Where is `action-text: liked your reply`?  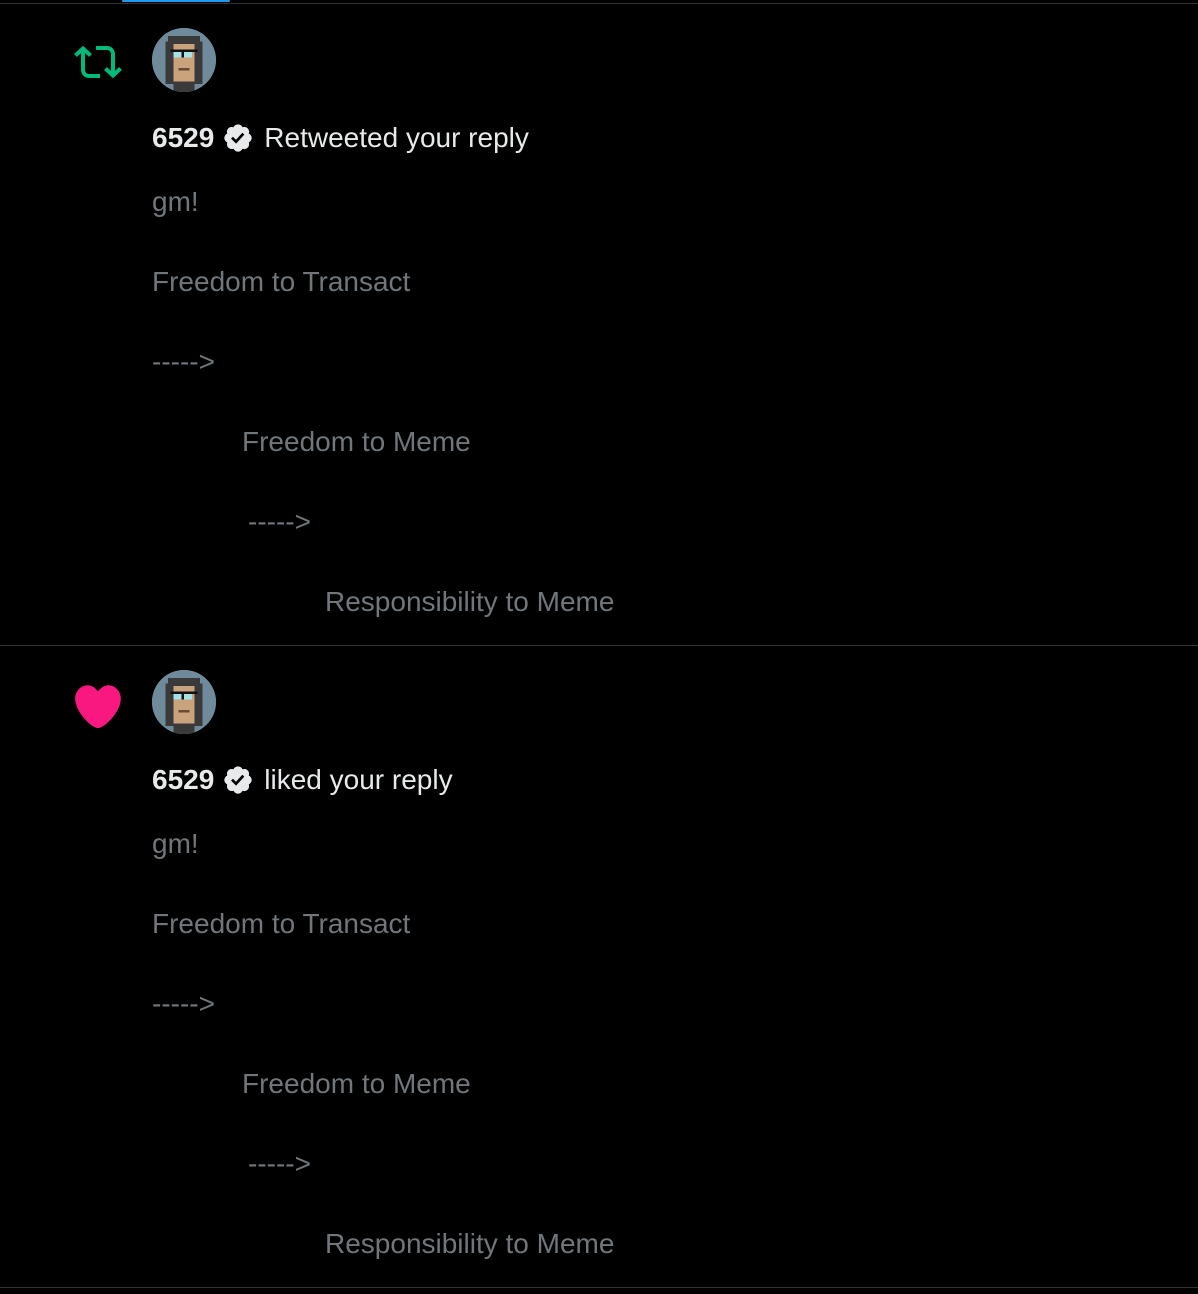 action-text: liked your reply is located at coordinates (358, 779).